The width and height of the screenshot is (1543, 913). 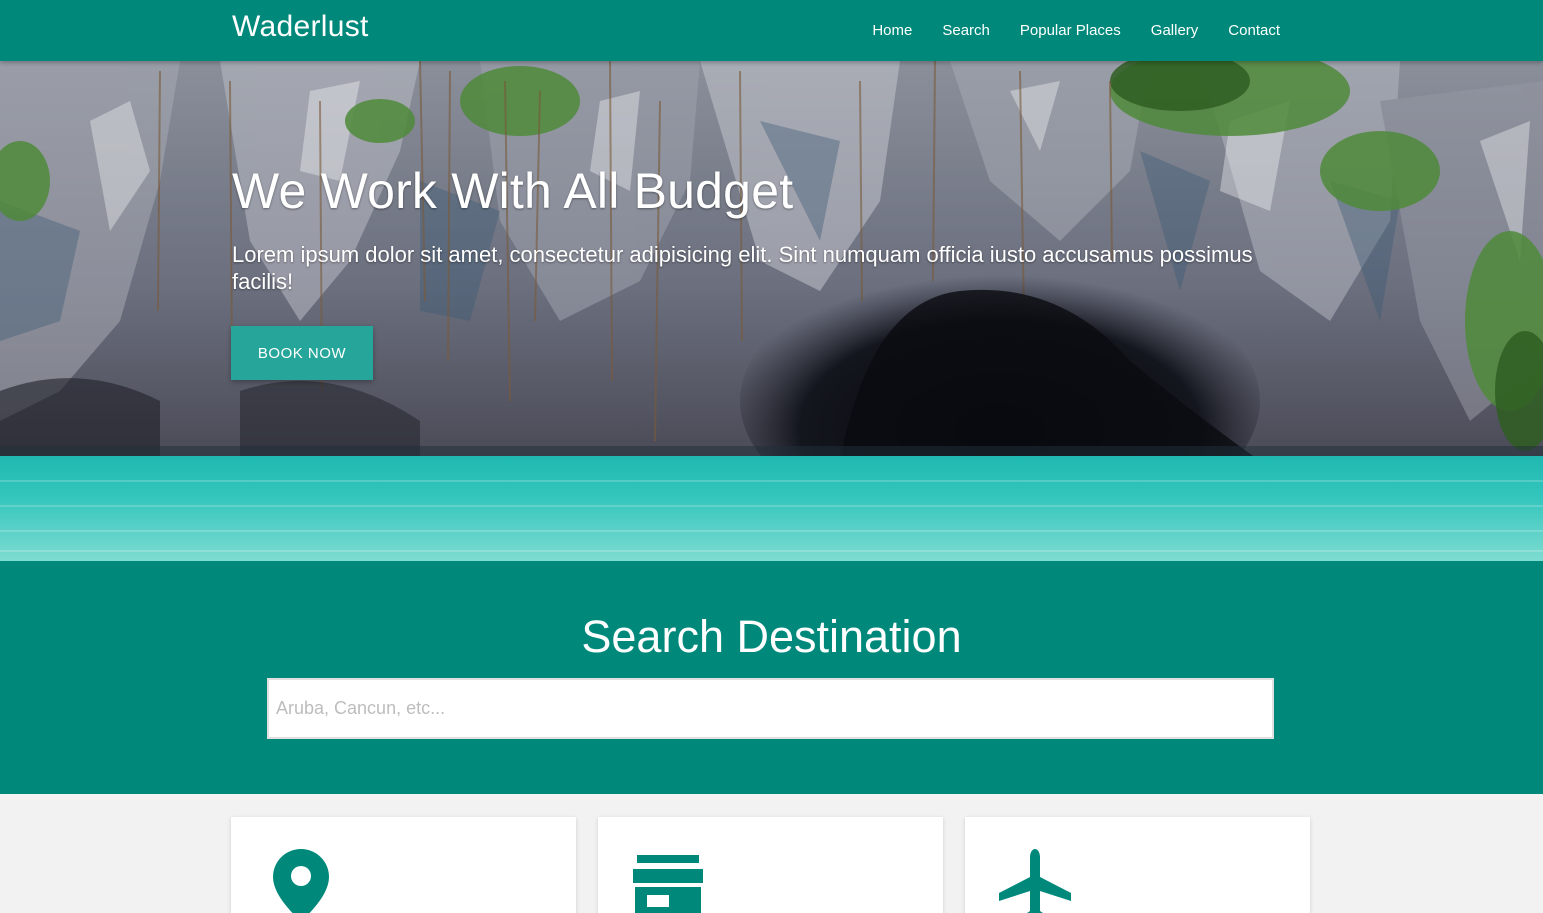 What do you see at coordinates (1070, 30) in the screenshot?
I see `nav-link-popular-places: Popular Places` at bounding box center [1070, 30].